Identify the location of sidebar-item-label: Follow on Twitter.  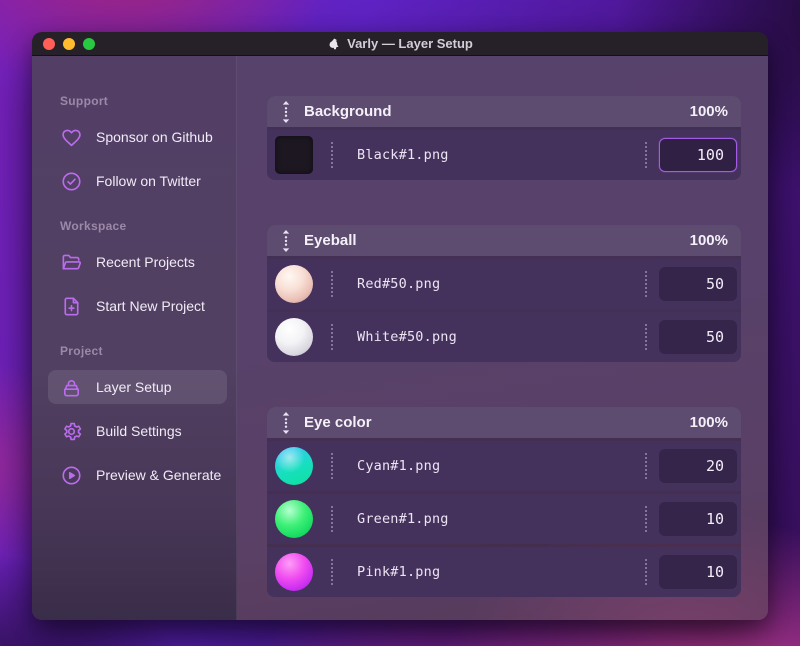
(148, 181).